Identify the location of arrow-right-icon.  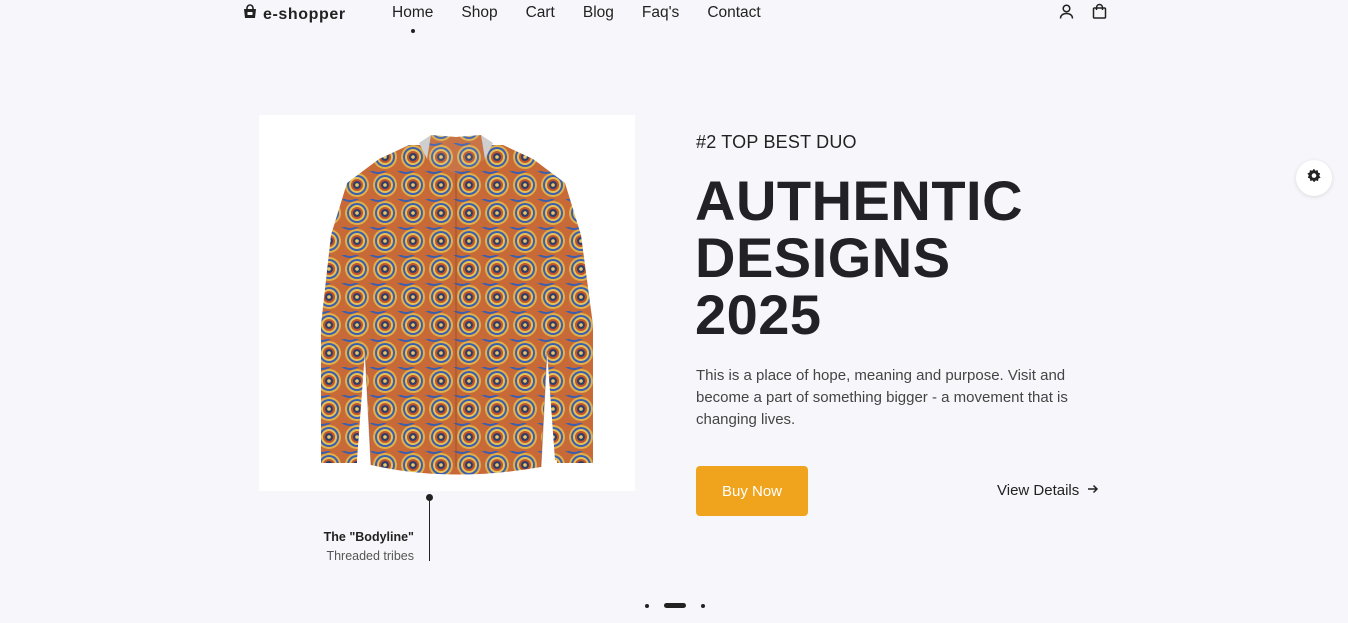
(1093, 490).